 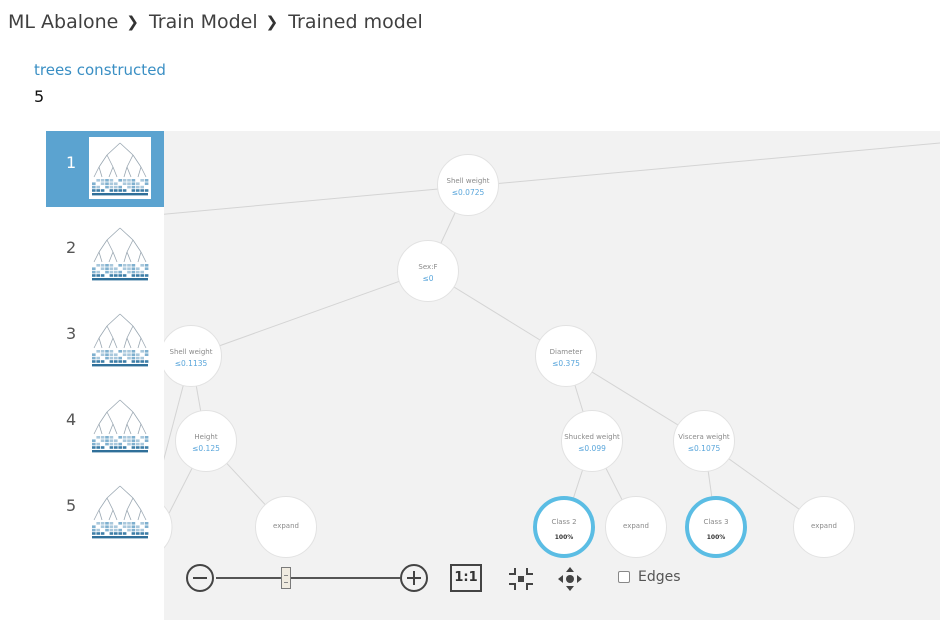 What do you see at coordinates (592, 441) in the screenshot?
I see `tree-node: Shucked weight ≤0.099` at bounding box center [592, 441].